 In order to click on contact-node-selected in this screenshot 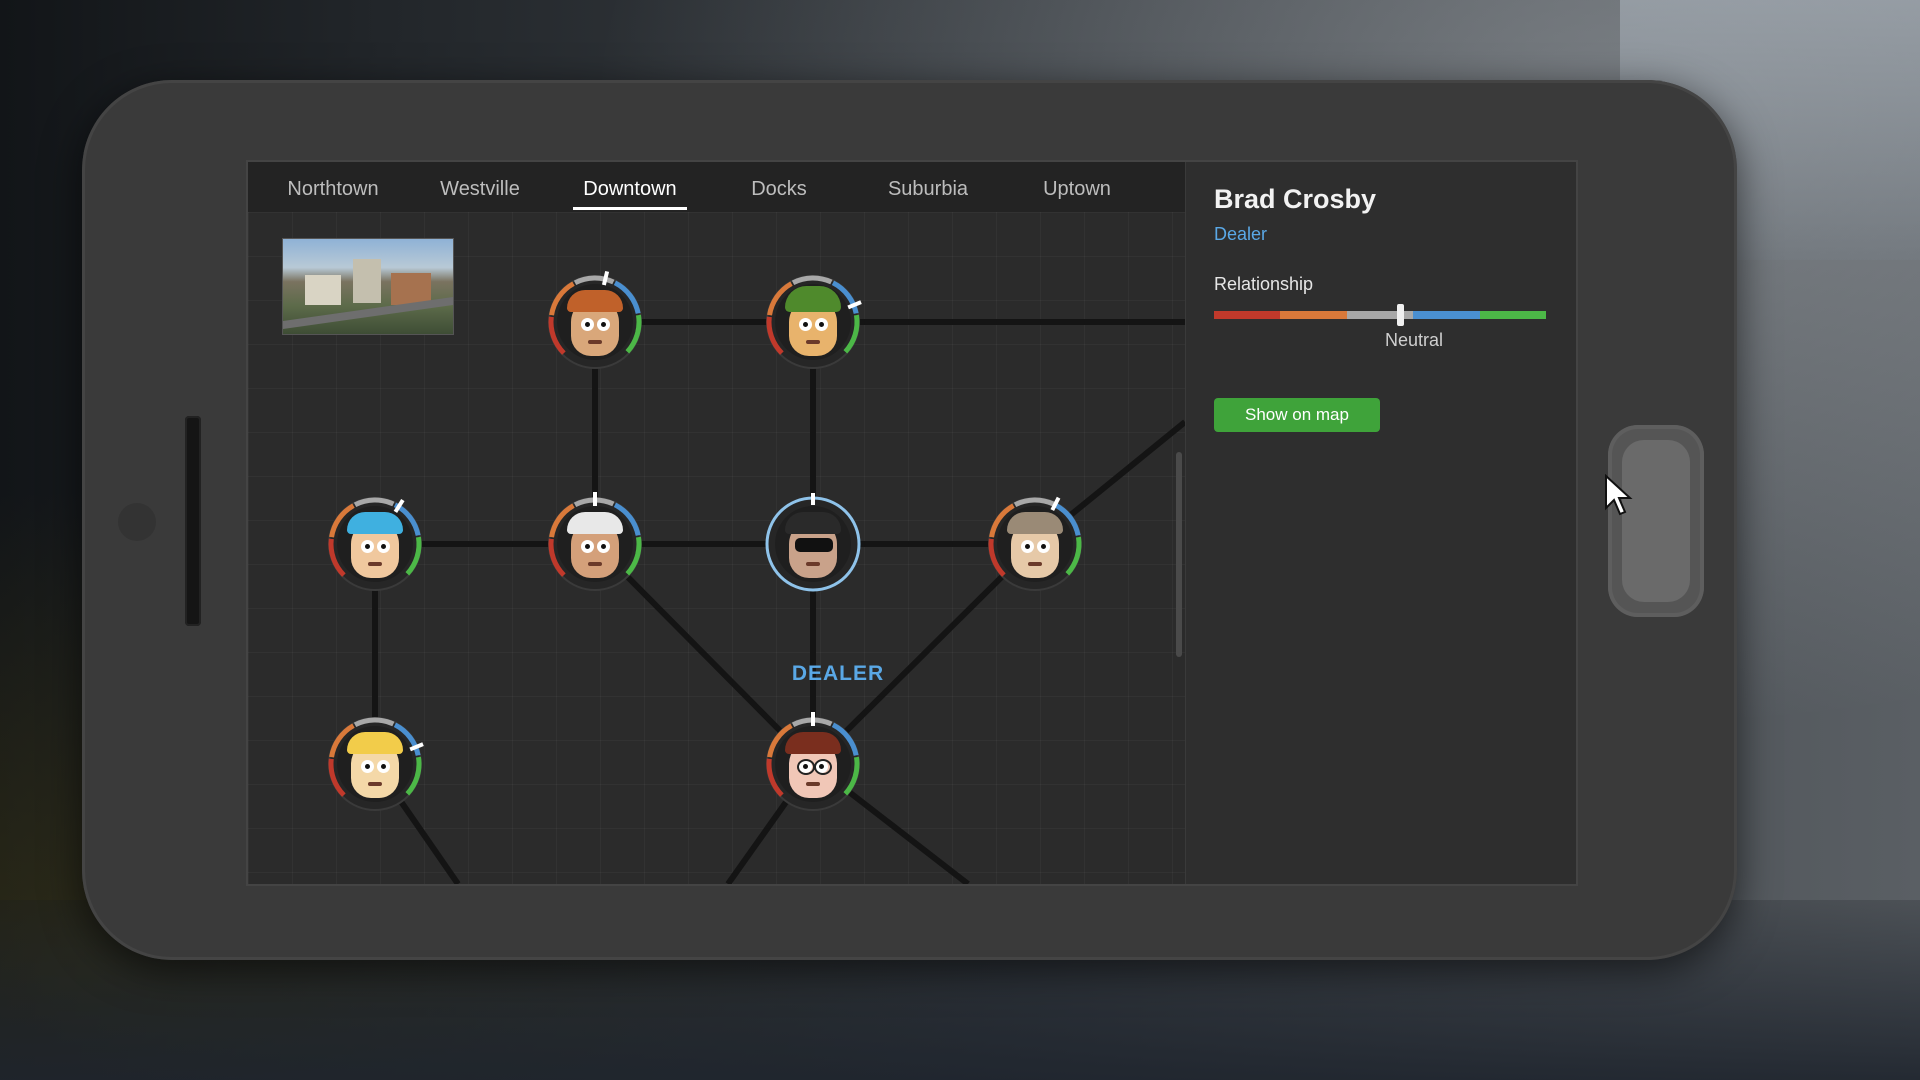, I will do `click(813, 544)`.